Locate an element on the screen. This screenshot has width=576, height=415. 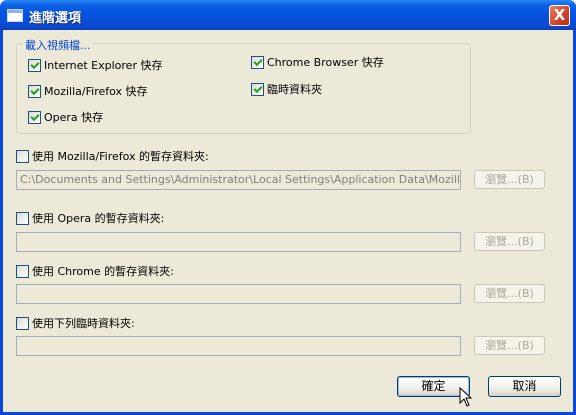
checkbox-label: Internet Explorer 快存 is located at coordinates (103, 65).